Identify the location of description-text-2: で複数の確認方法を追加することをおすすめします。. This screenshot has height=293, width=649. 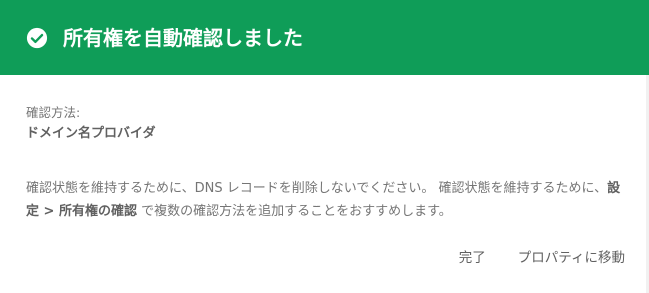
(294, 211).